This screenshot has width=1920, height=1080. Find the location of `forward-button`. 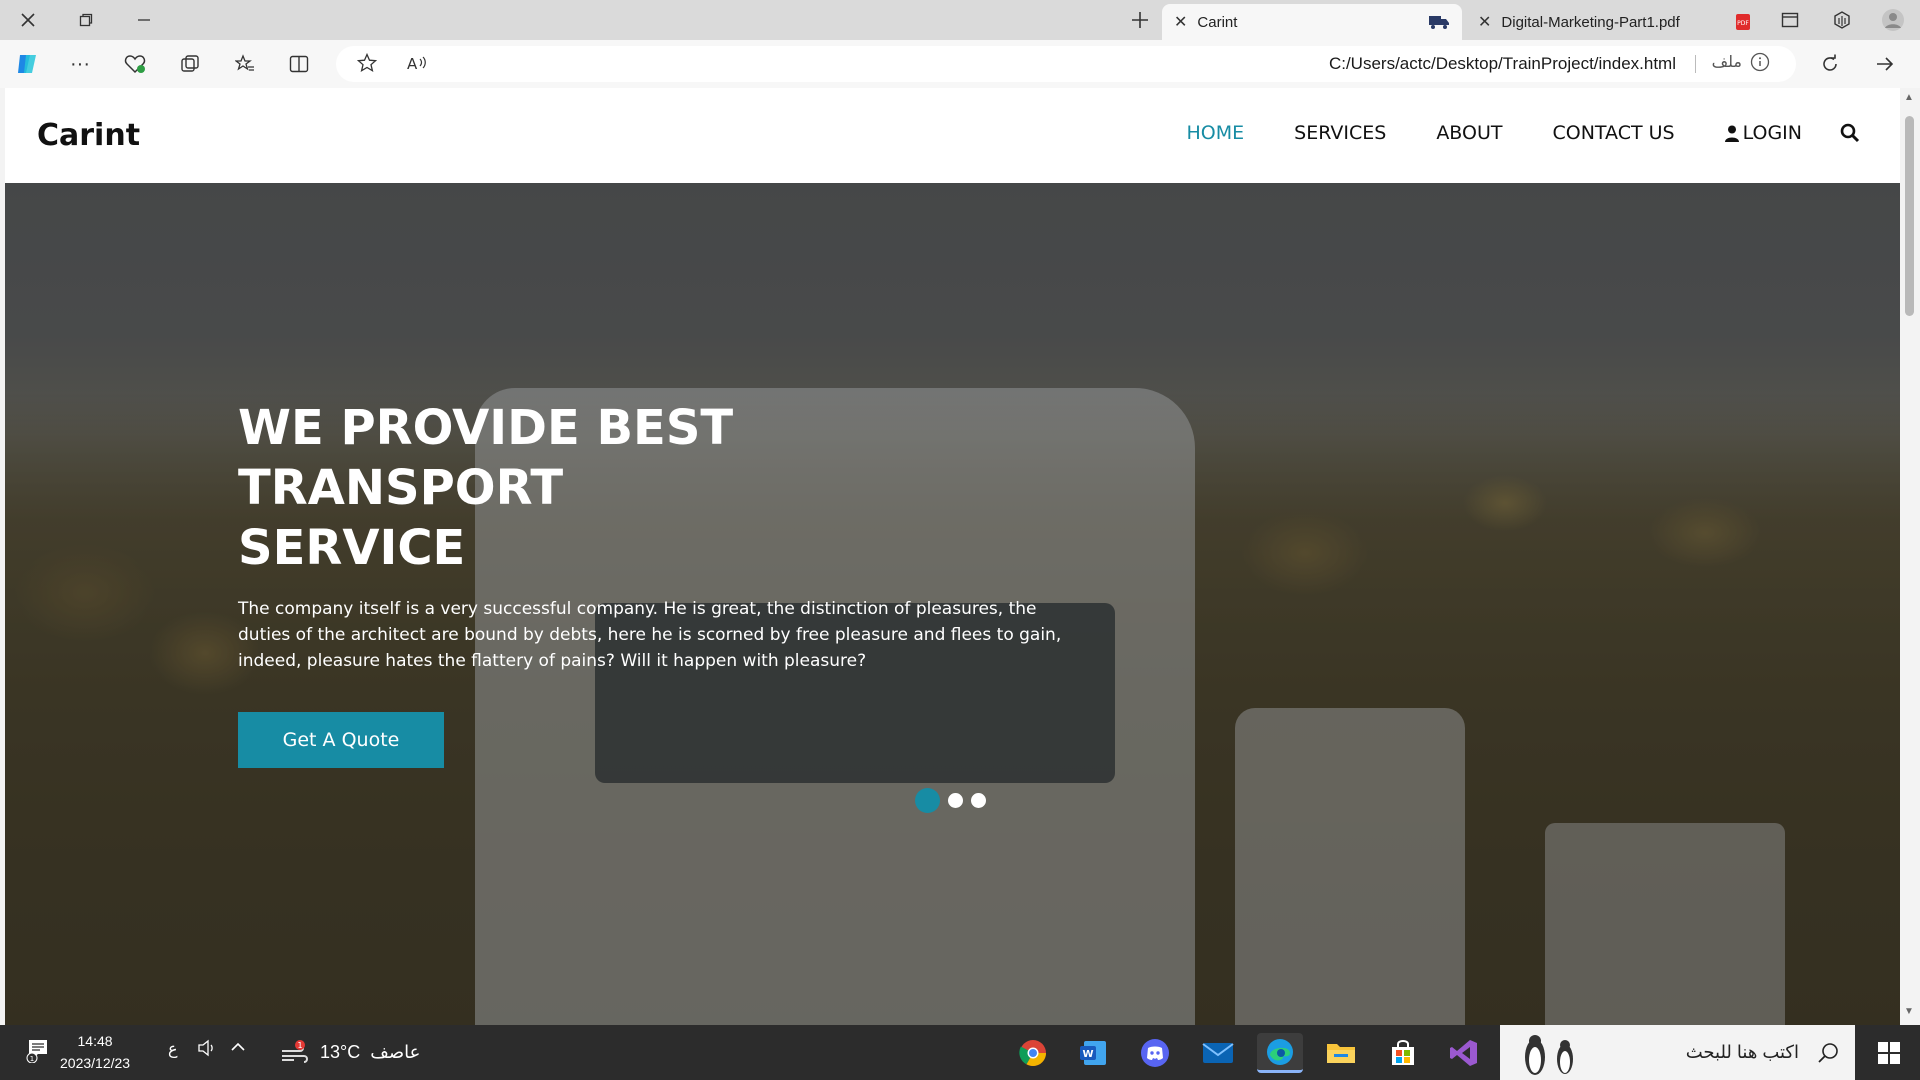

forward-button is located at coordinates (1885, 64).